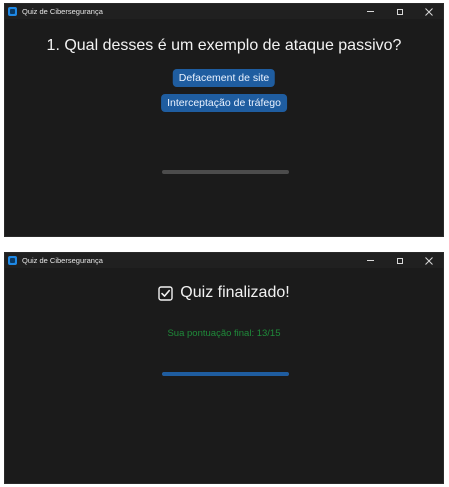 This screenshot has width=449, height=487. Describe the element at coordinates (224, 333) in the screenshot. I see `final-score-text: Sua pontuação final: 13/15` at that location.